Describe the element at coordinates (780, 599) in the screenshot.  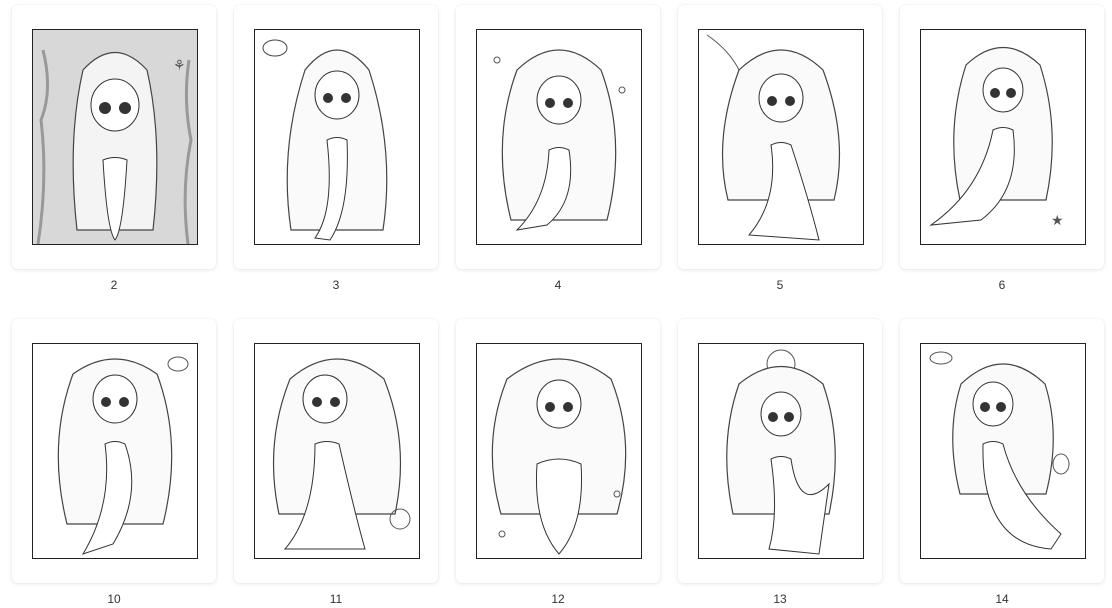
I see `page-number-label: 13` at that location.